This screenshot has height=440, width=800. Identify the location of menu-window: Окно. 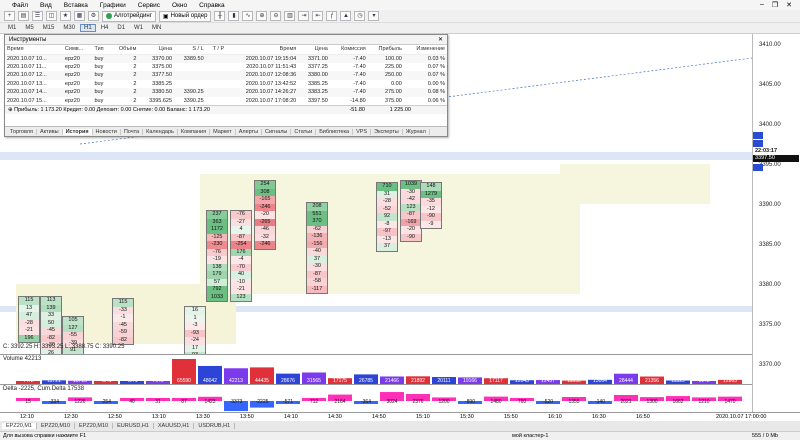
(179, 5).